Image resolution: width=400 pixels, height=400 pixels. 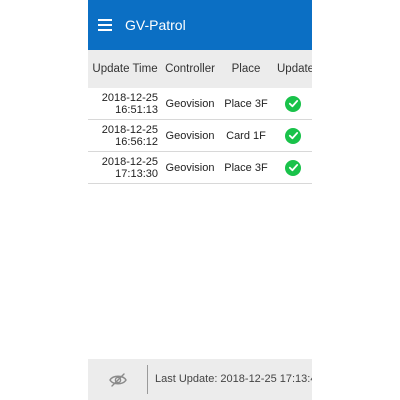 What do you see at coordinates (147, 379) in the screenshot?
I see `footer-divider` at bounding box center [147, 379].